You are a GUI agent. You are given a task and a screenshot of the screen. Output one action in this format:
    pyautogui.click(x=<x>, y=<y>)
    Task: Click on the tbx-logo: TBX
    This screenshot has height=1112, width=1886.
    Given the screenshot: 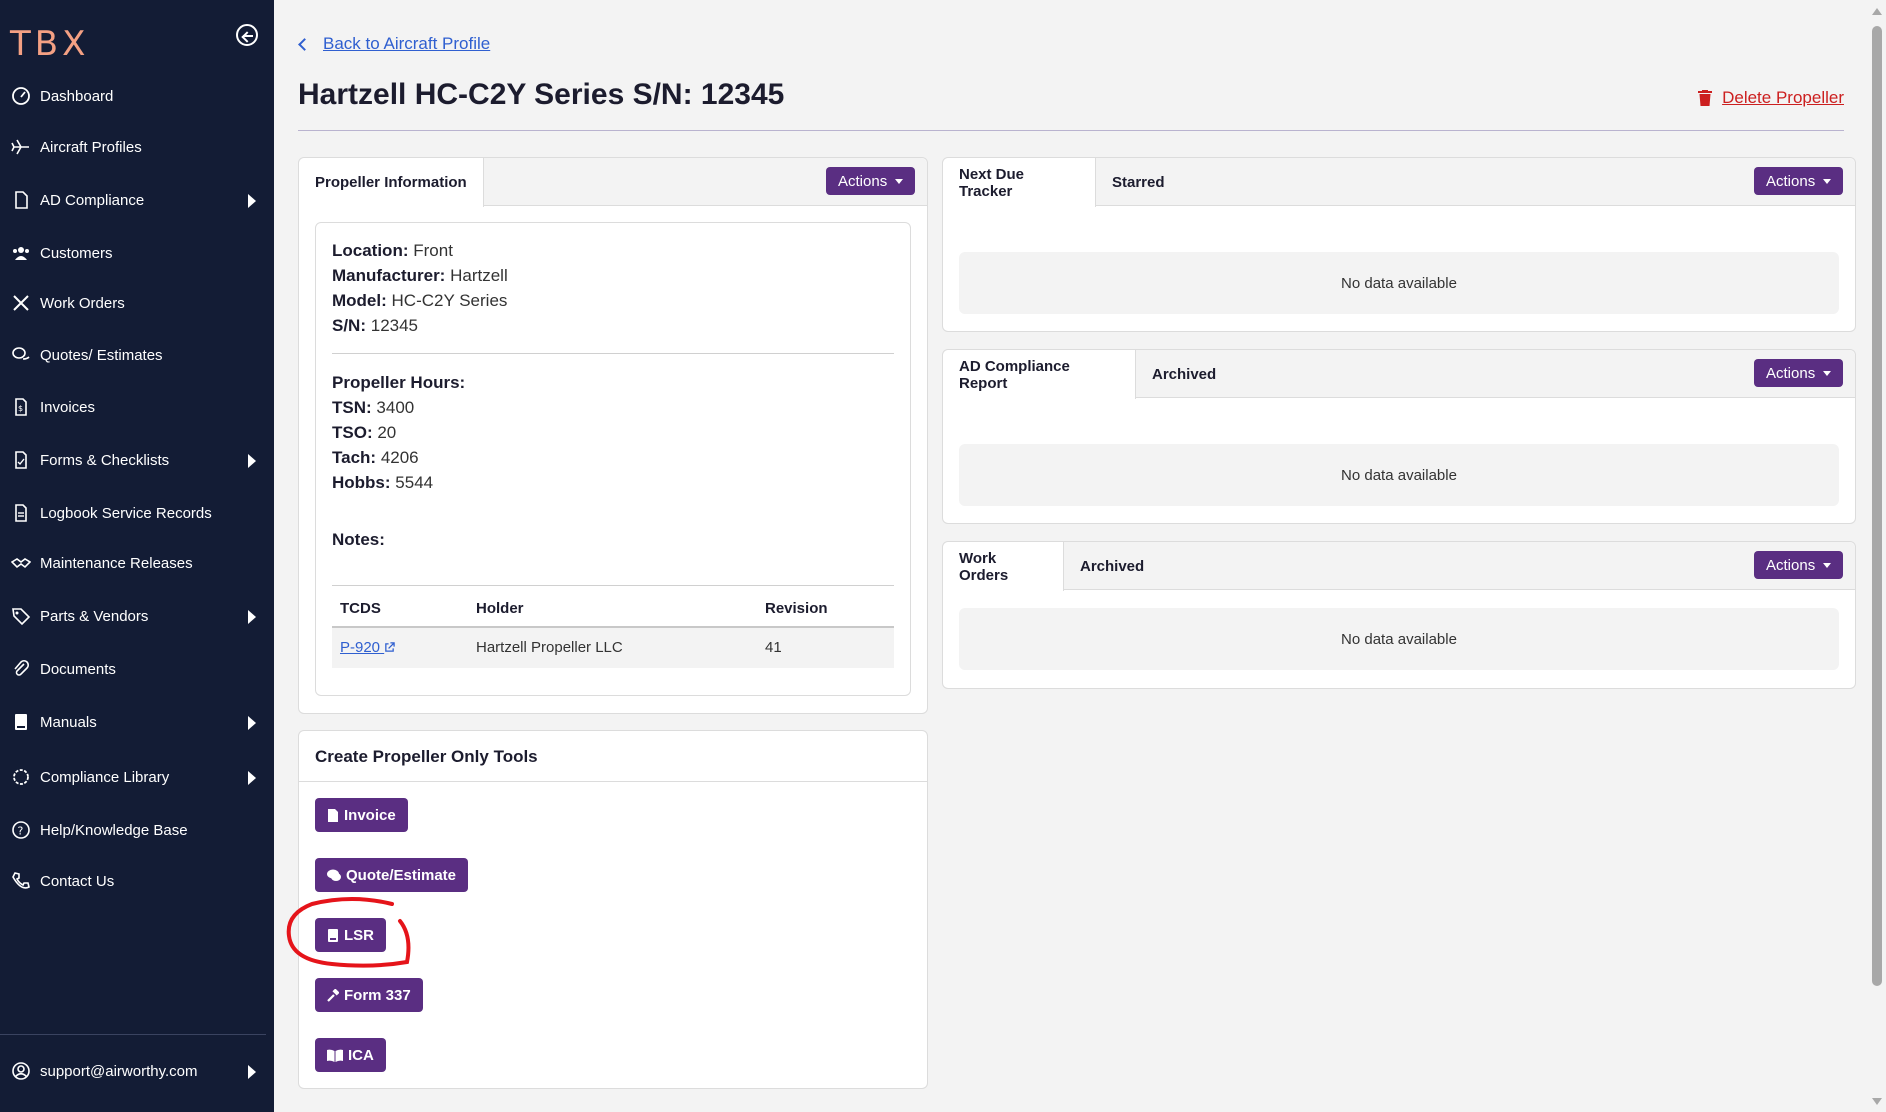 What is the action you would take?
    pyautogui.click(x=49, y=44)
    